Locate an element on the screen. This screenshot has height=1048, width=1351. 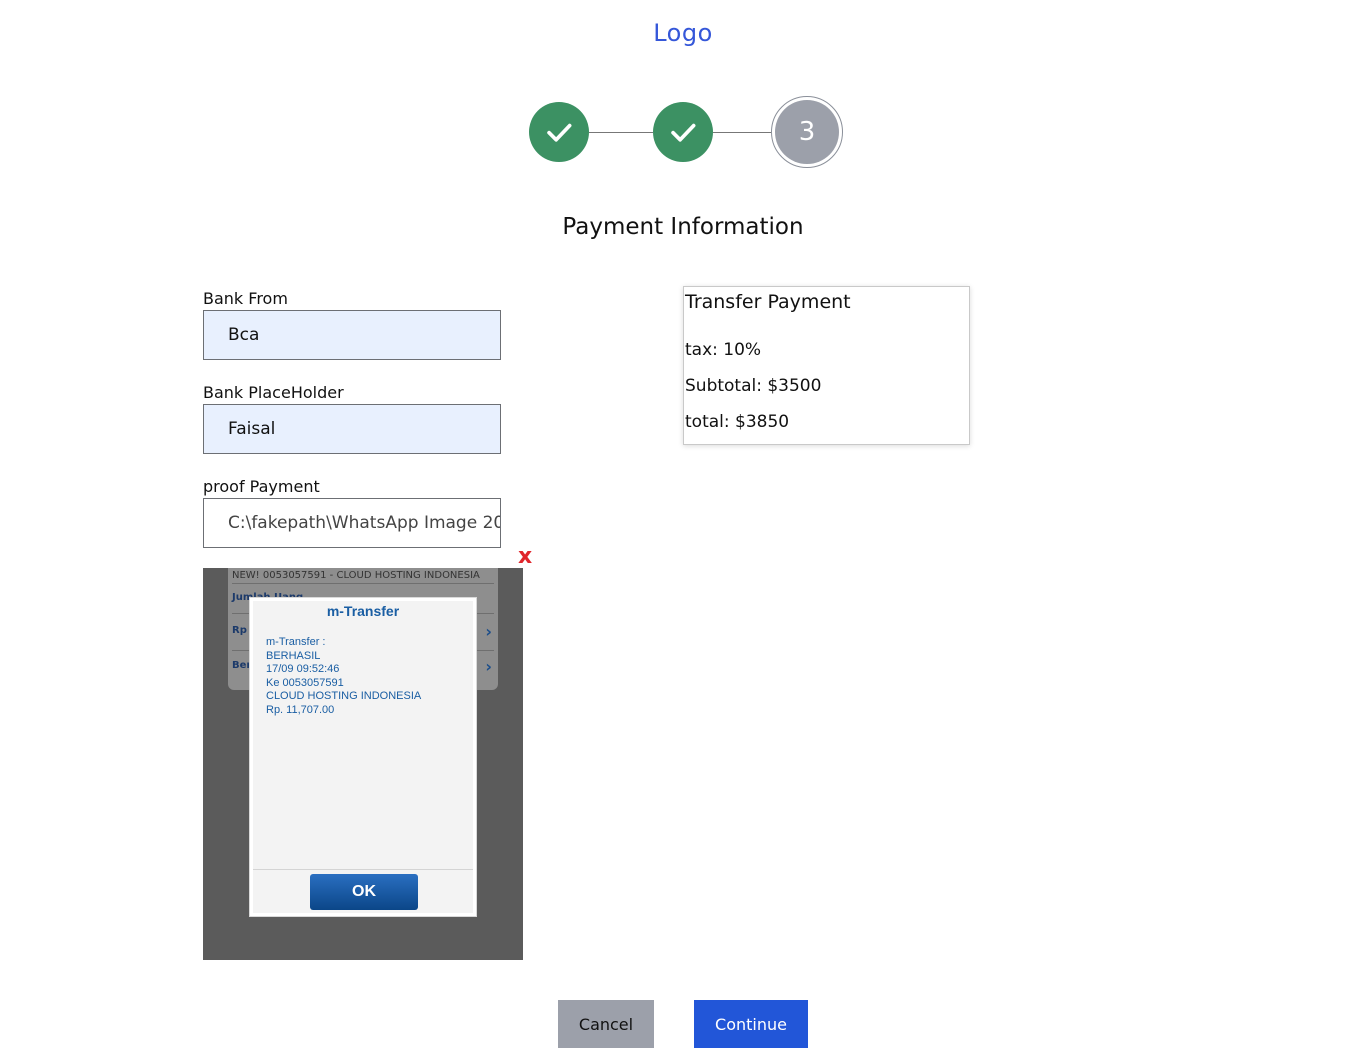
continue-button: Continue is located at coordinates (751, 1024).